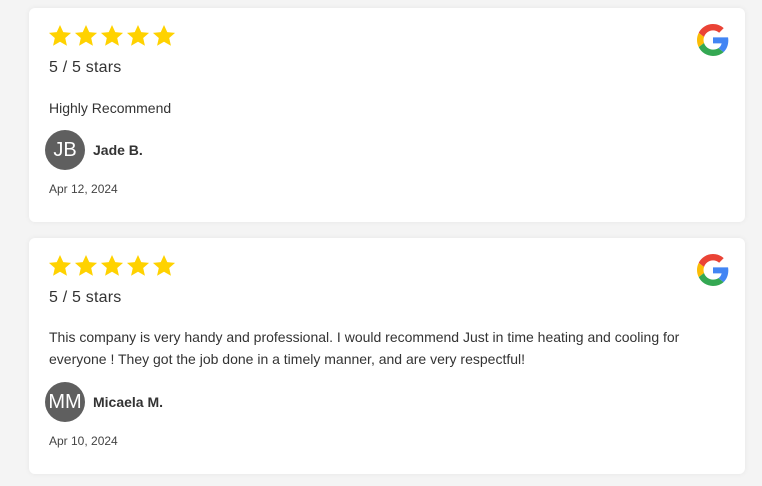 This screenshot has width=762, height=486. What do you see at coordinates (128, 402) in the screenshot?
I see `reviewer-name: Micaela M.` at bounding box center [128, 402].